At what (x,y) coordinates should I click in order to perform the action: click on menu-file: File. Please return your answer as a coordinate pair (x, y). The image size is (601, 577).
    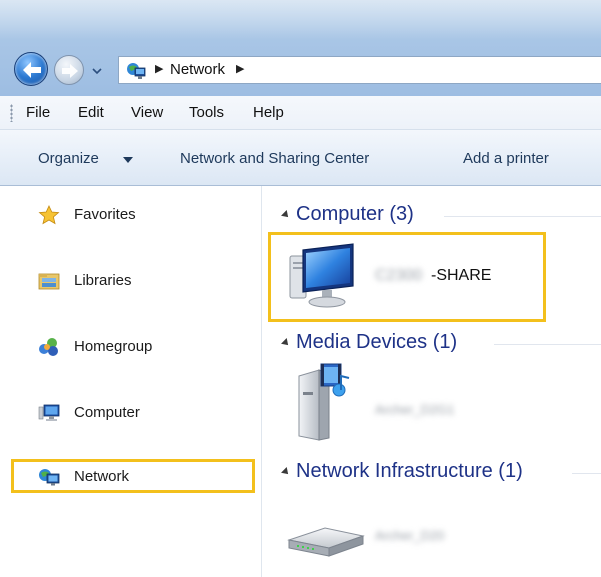
    Looking at the image, I should click on (38, 112).